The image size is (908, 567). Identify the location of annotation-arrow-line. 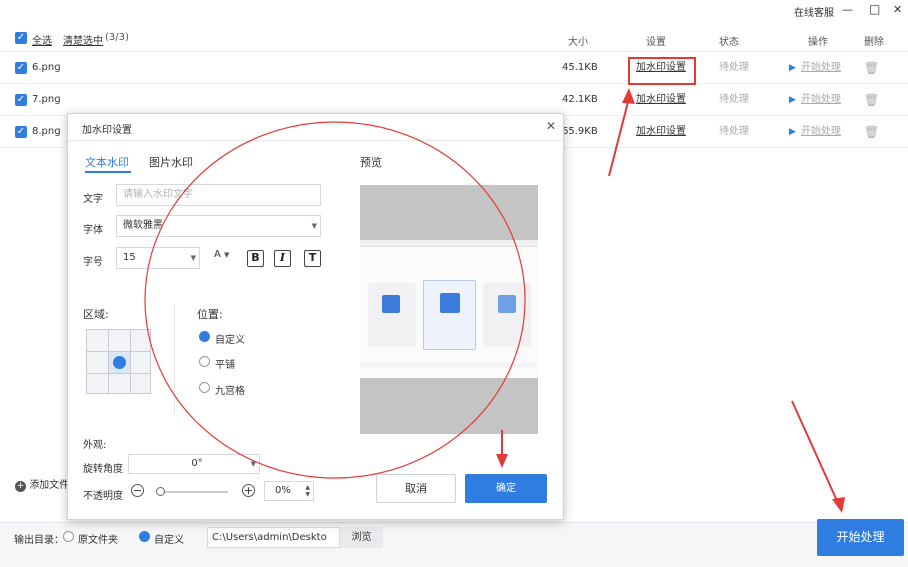
(815, 452).